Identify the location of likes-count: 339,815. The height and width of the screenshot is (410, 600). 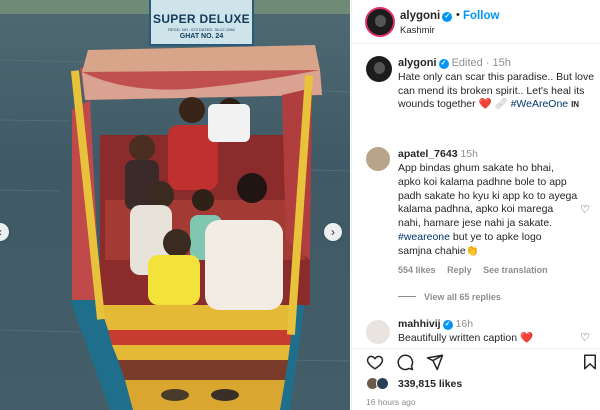
(417, 384).